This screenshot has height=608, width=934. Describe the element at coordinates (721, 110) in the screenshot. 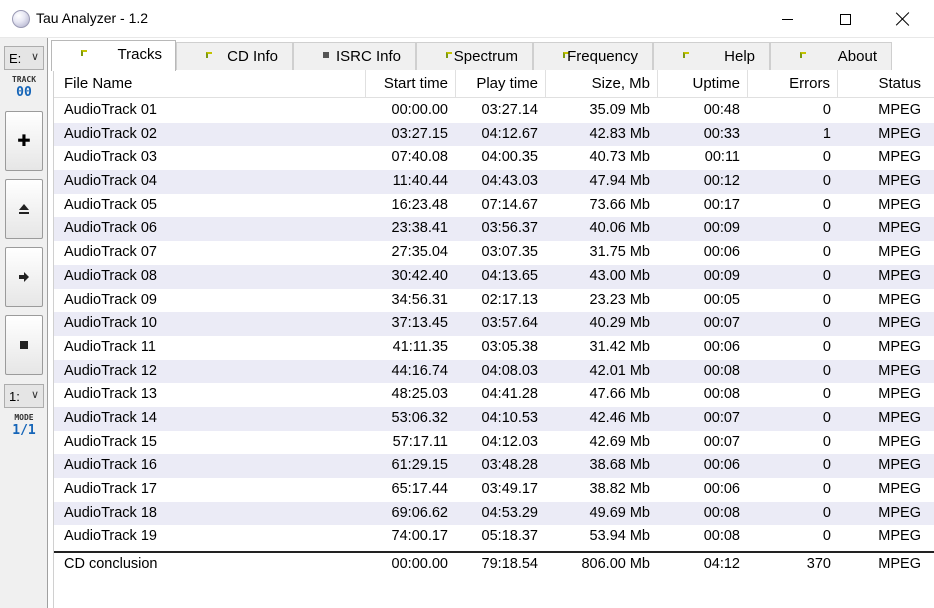

I see `cell-uptime: 00:48` at that location.